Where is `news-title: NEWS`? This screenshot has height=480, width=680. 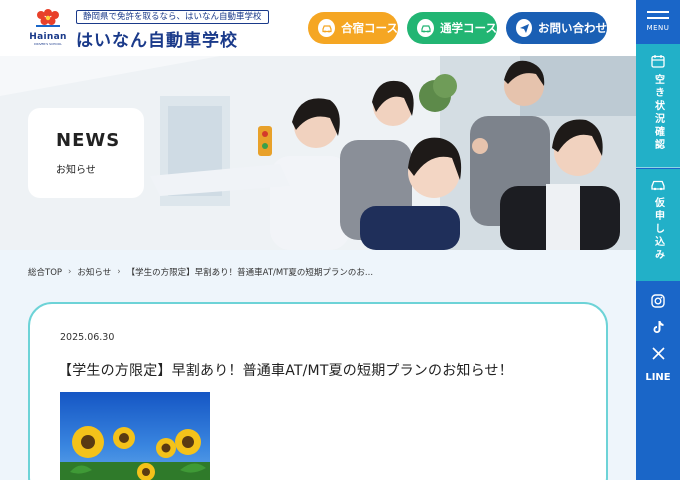 news-title: NEWS is located at coordinates (88, 140).